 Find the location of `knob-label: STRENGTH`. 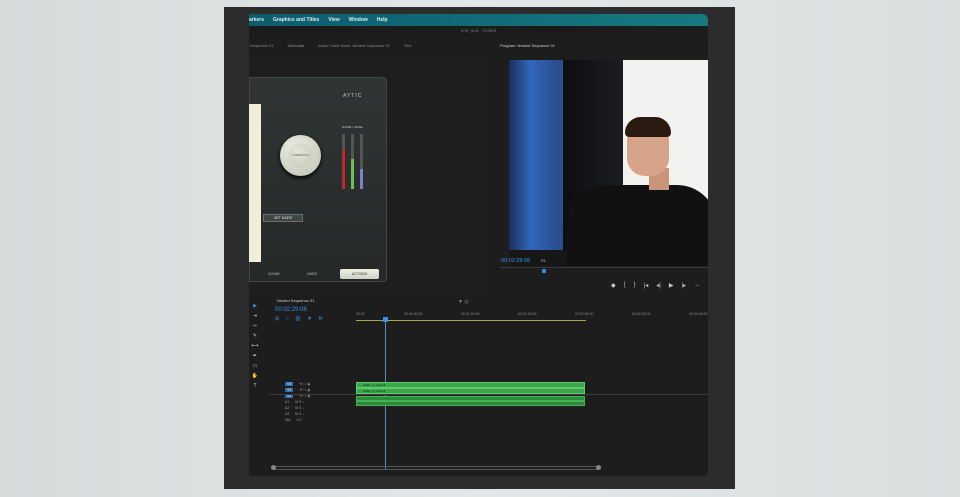

knob-label: STRENGTH is located at coordinates (300, 155).